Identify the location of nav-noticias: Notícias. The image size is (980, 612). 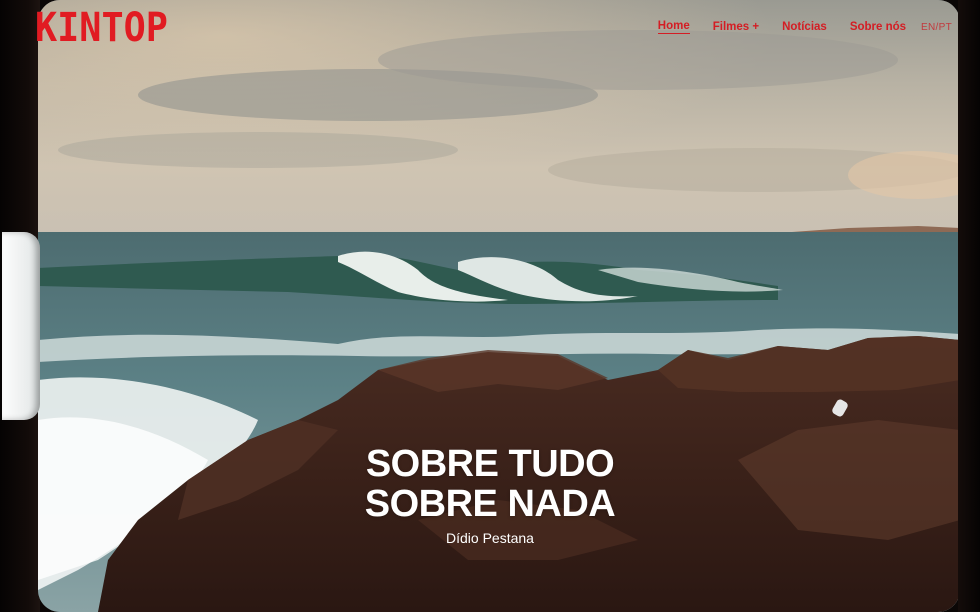
(804, 27).